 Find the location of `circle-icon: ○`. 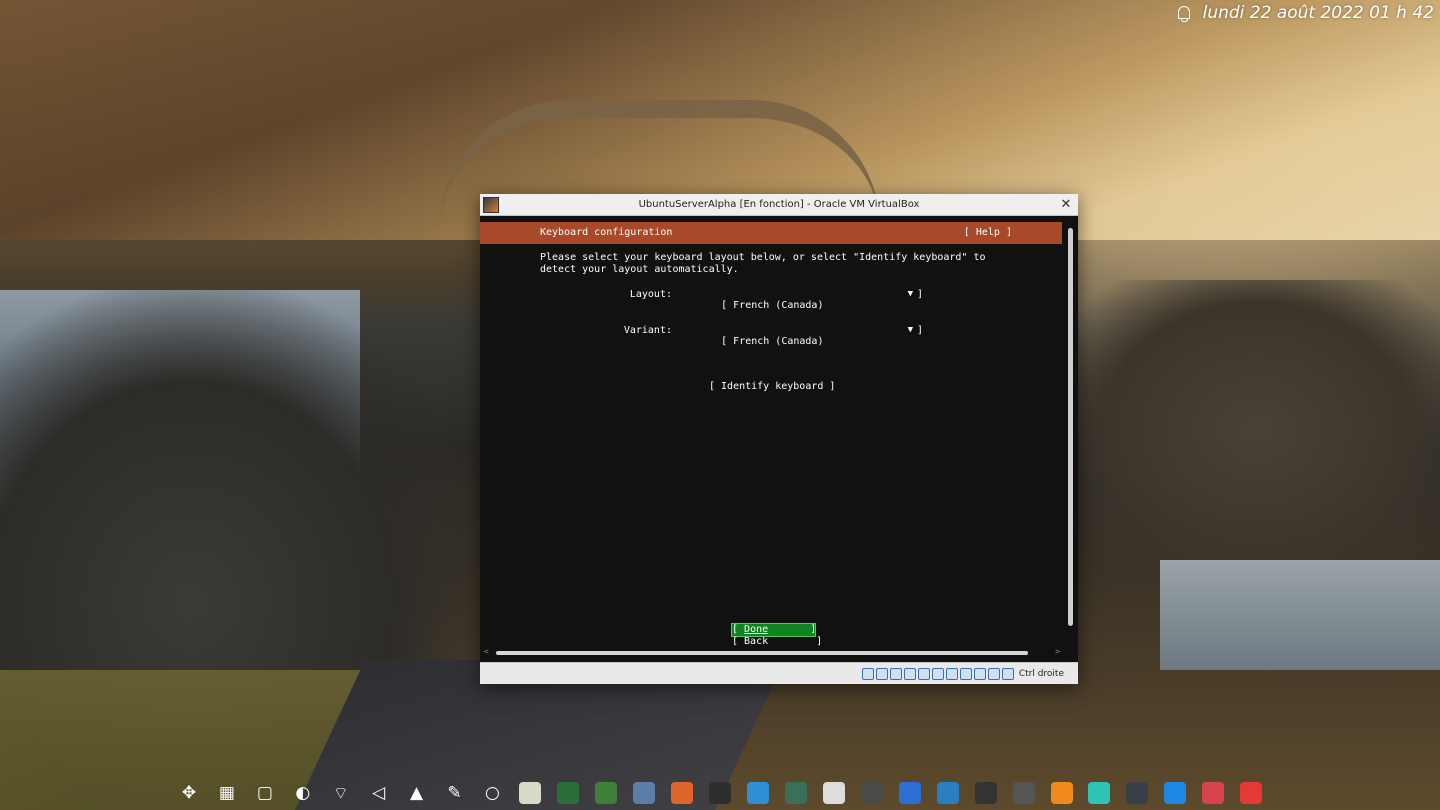

circle-icon: ○ is located at coordinates (492, 793).